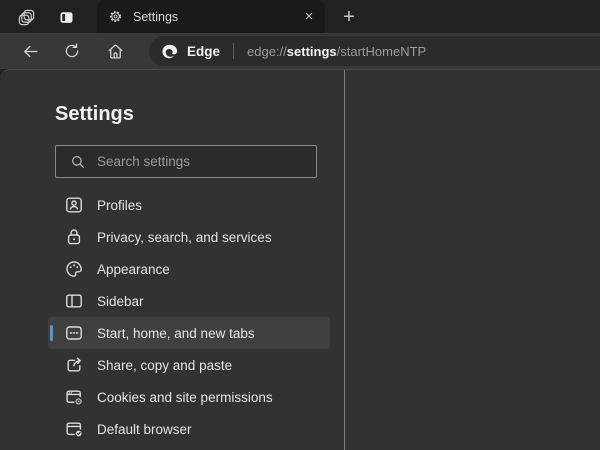 The width and height of the screenshot is (600, 450). Describe the element at coordinates (189, 205) in the screenshot. I see `settings-nav-item: Profiles` at that location.